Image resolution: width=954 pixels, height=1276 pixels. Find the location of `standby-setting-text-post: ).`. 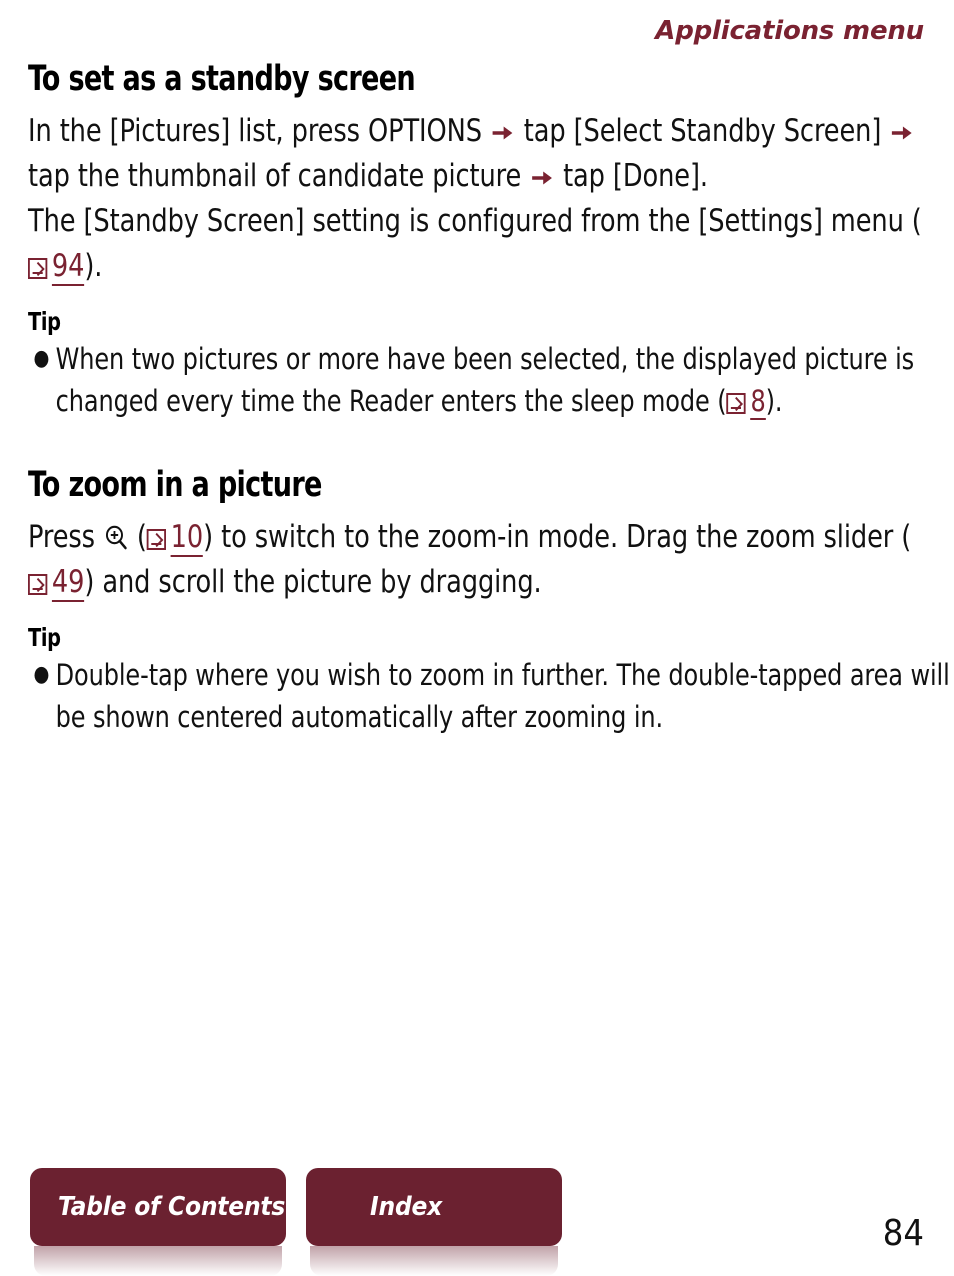

standby-setting-text-post: ). is located at coordinates (93, 266).